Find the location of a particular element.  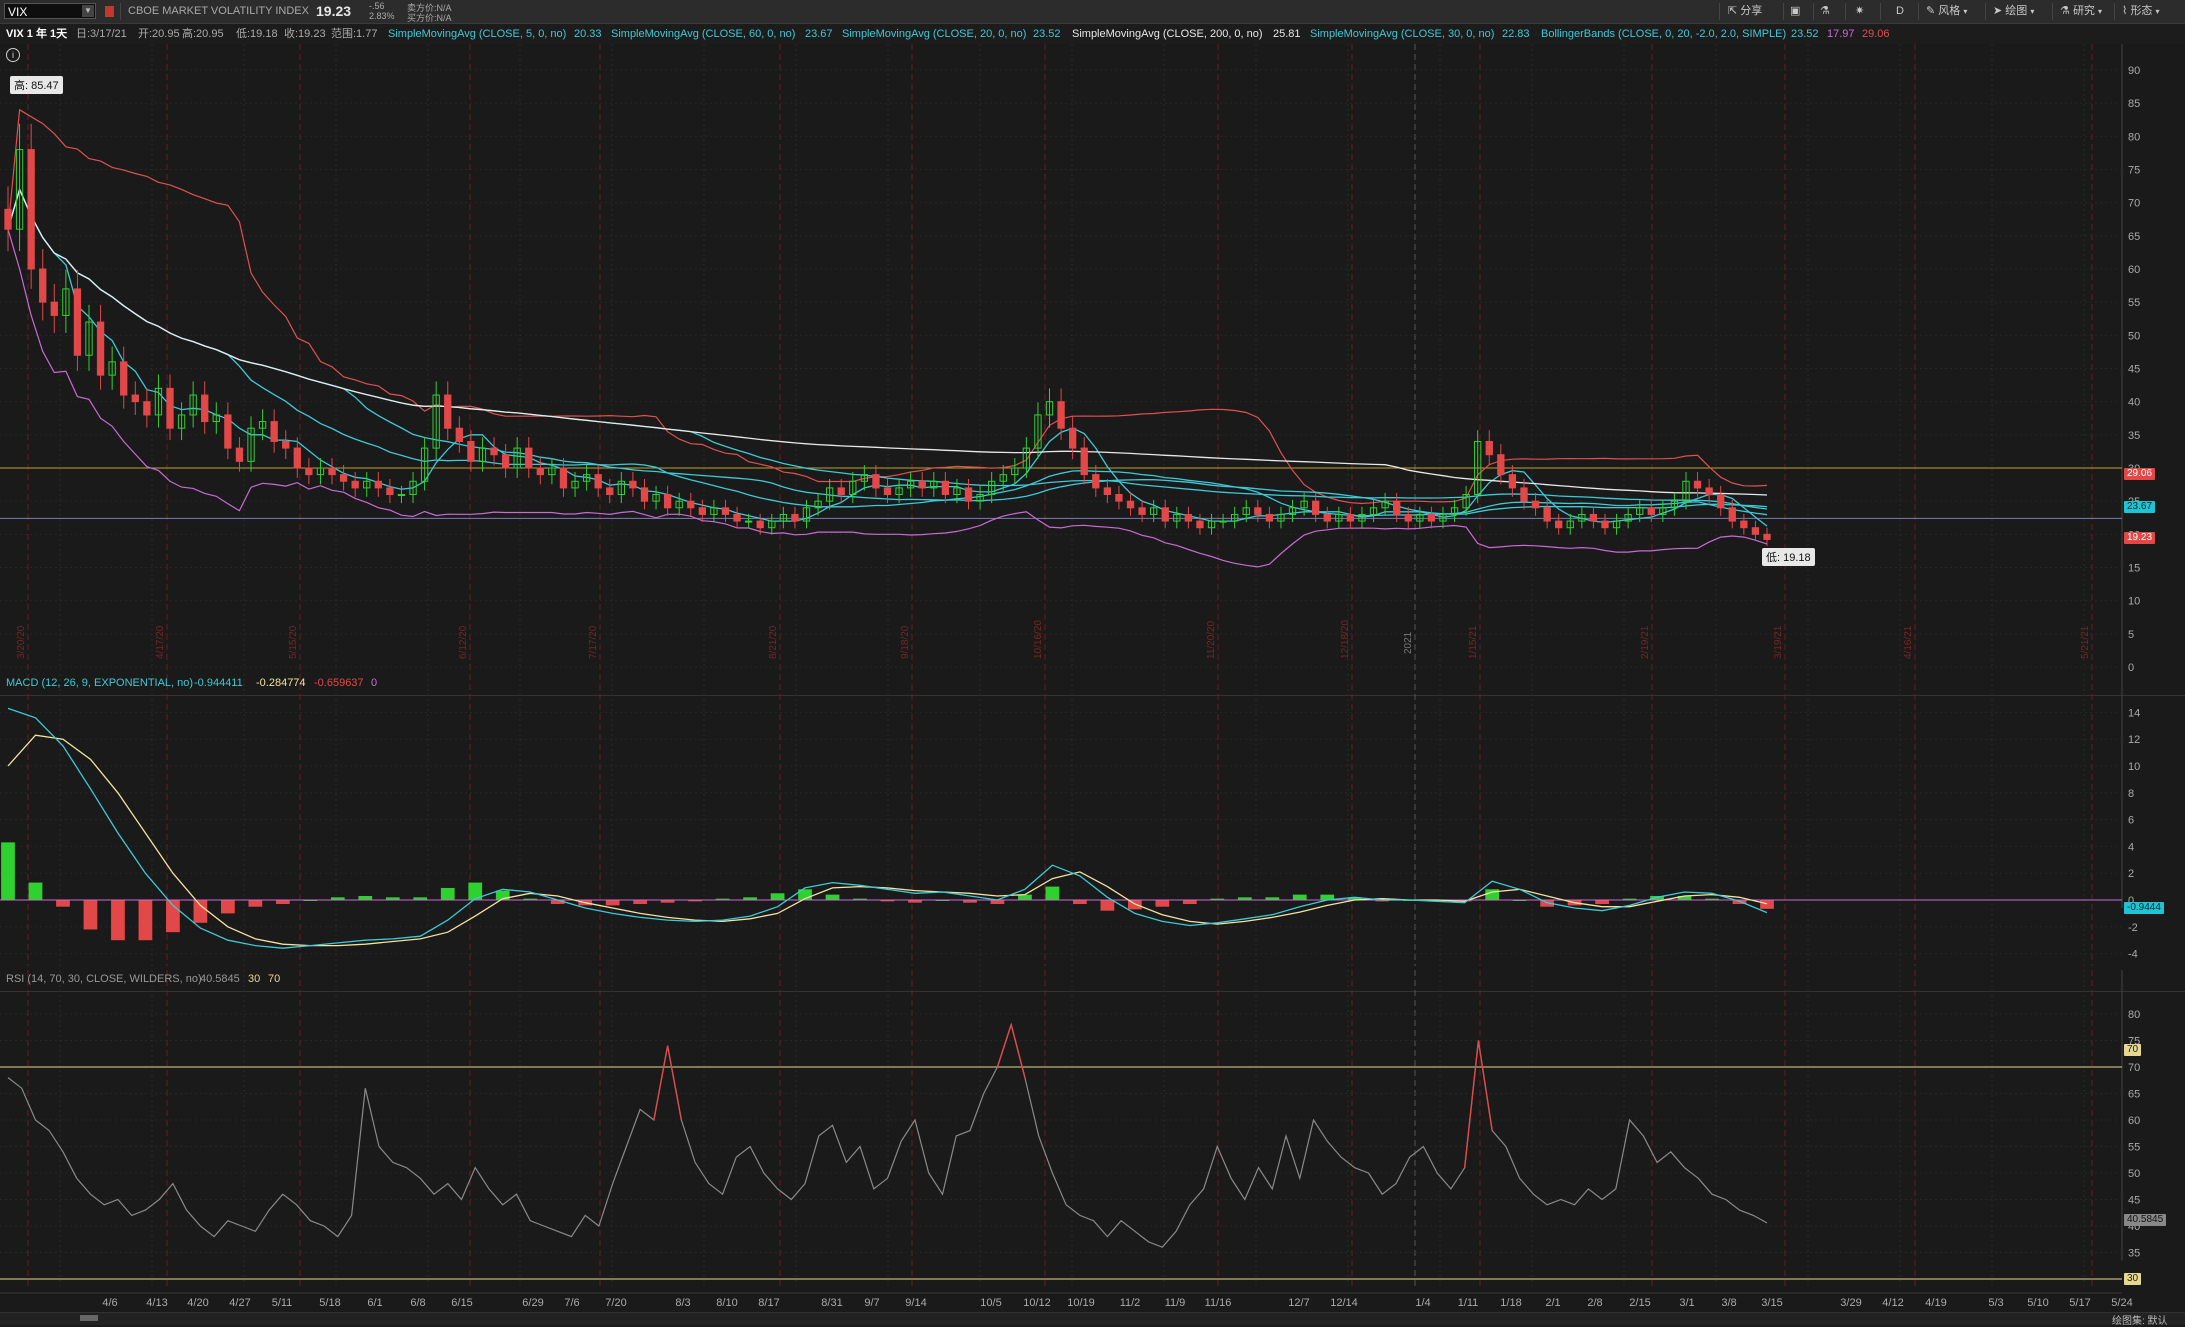

settings-button: ✷ is located at coordinates (1859, 11).